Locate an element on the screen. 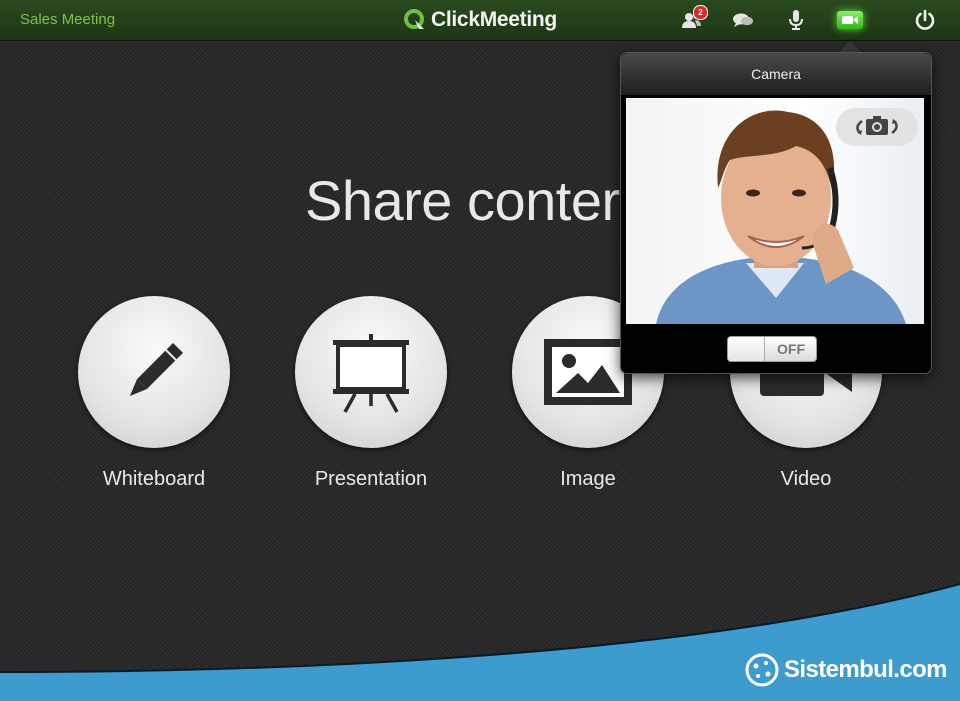  whiteboard-tile: Whiteboard is located at coordinates (154, 393).